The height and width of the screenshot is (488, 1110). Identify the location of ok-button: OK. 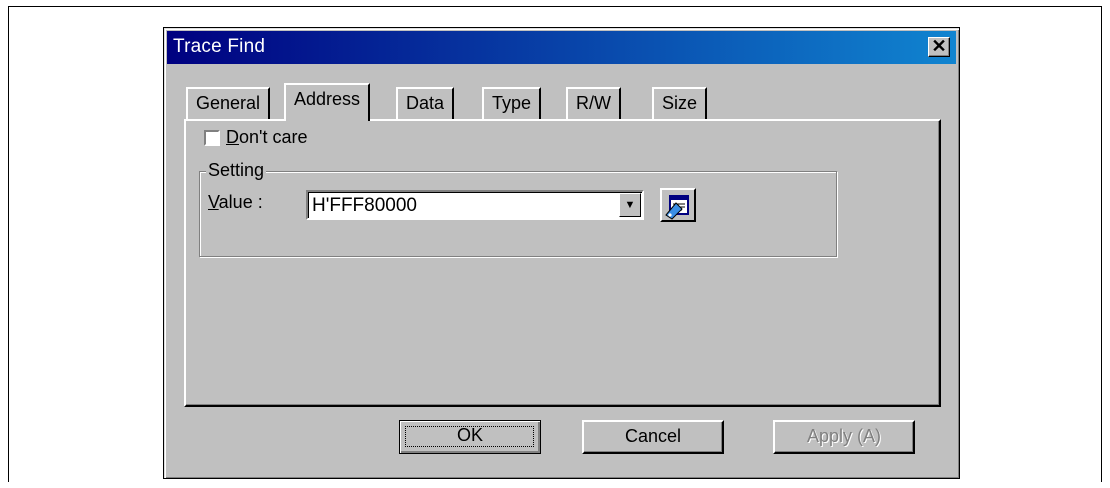
(470, 437).